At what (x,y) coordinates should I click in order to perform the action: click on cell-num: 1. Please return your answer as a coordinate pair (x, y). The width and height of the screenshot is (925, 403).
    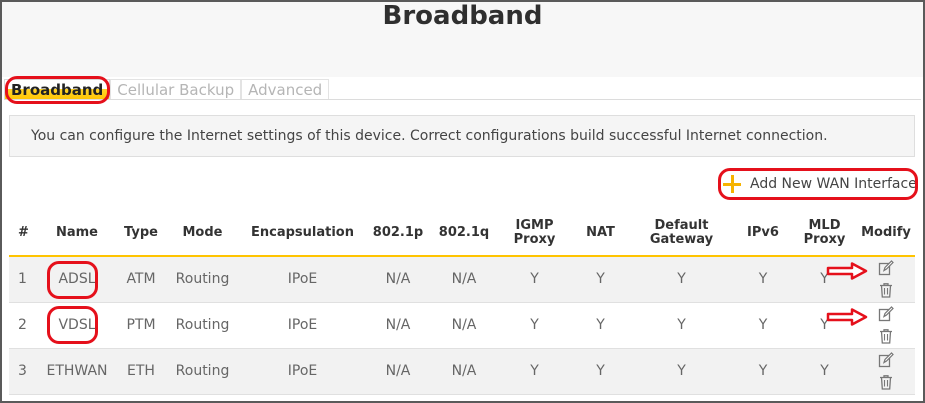
    Looking at the image, I should click on (23, 279).